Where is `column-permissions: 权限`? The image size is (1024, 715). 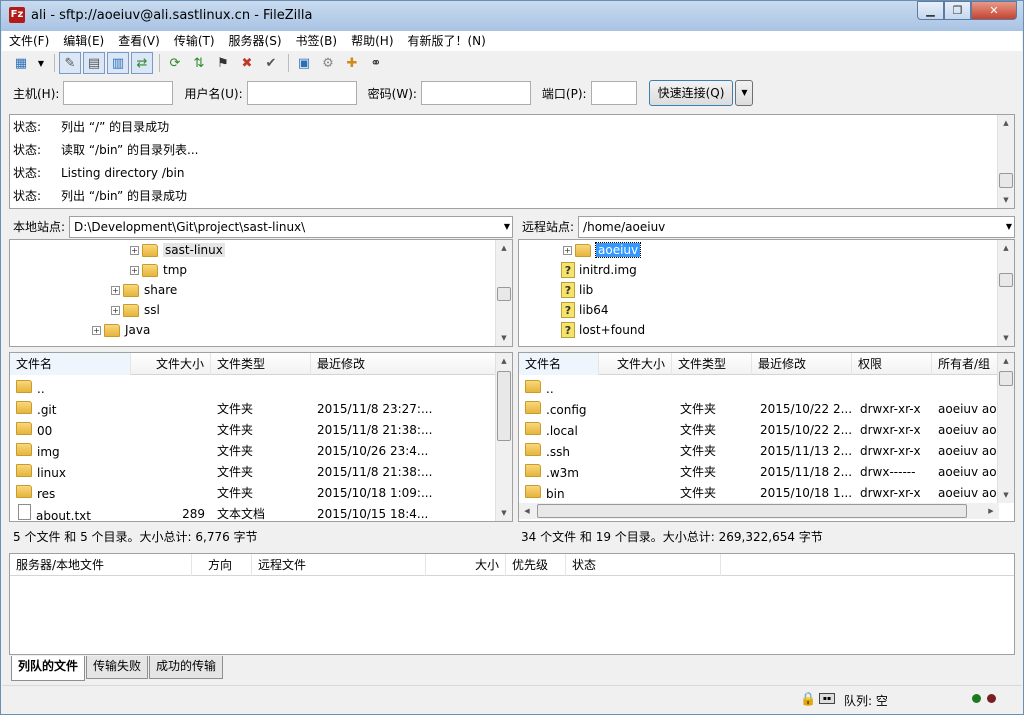 column-permissions: 权限 is located at coordinates (892, 364).